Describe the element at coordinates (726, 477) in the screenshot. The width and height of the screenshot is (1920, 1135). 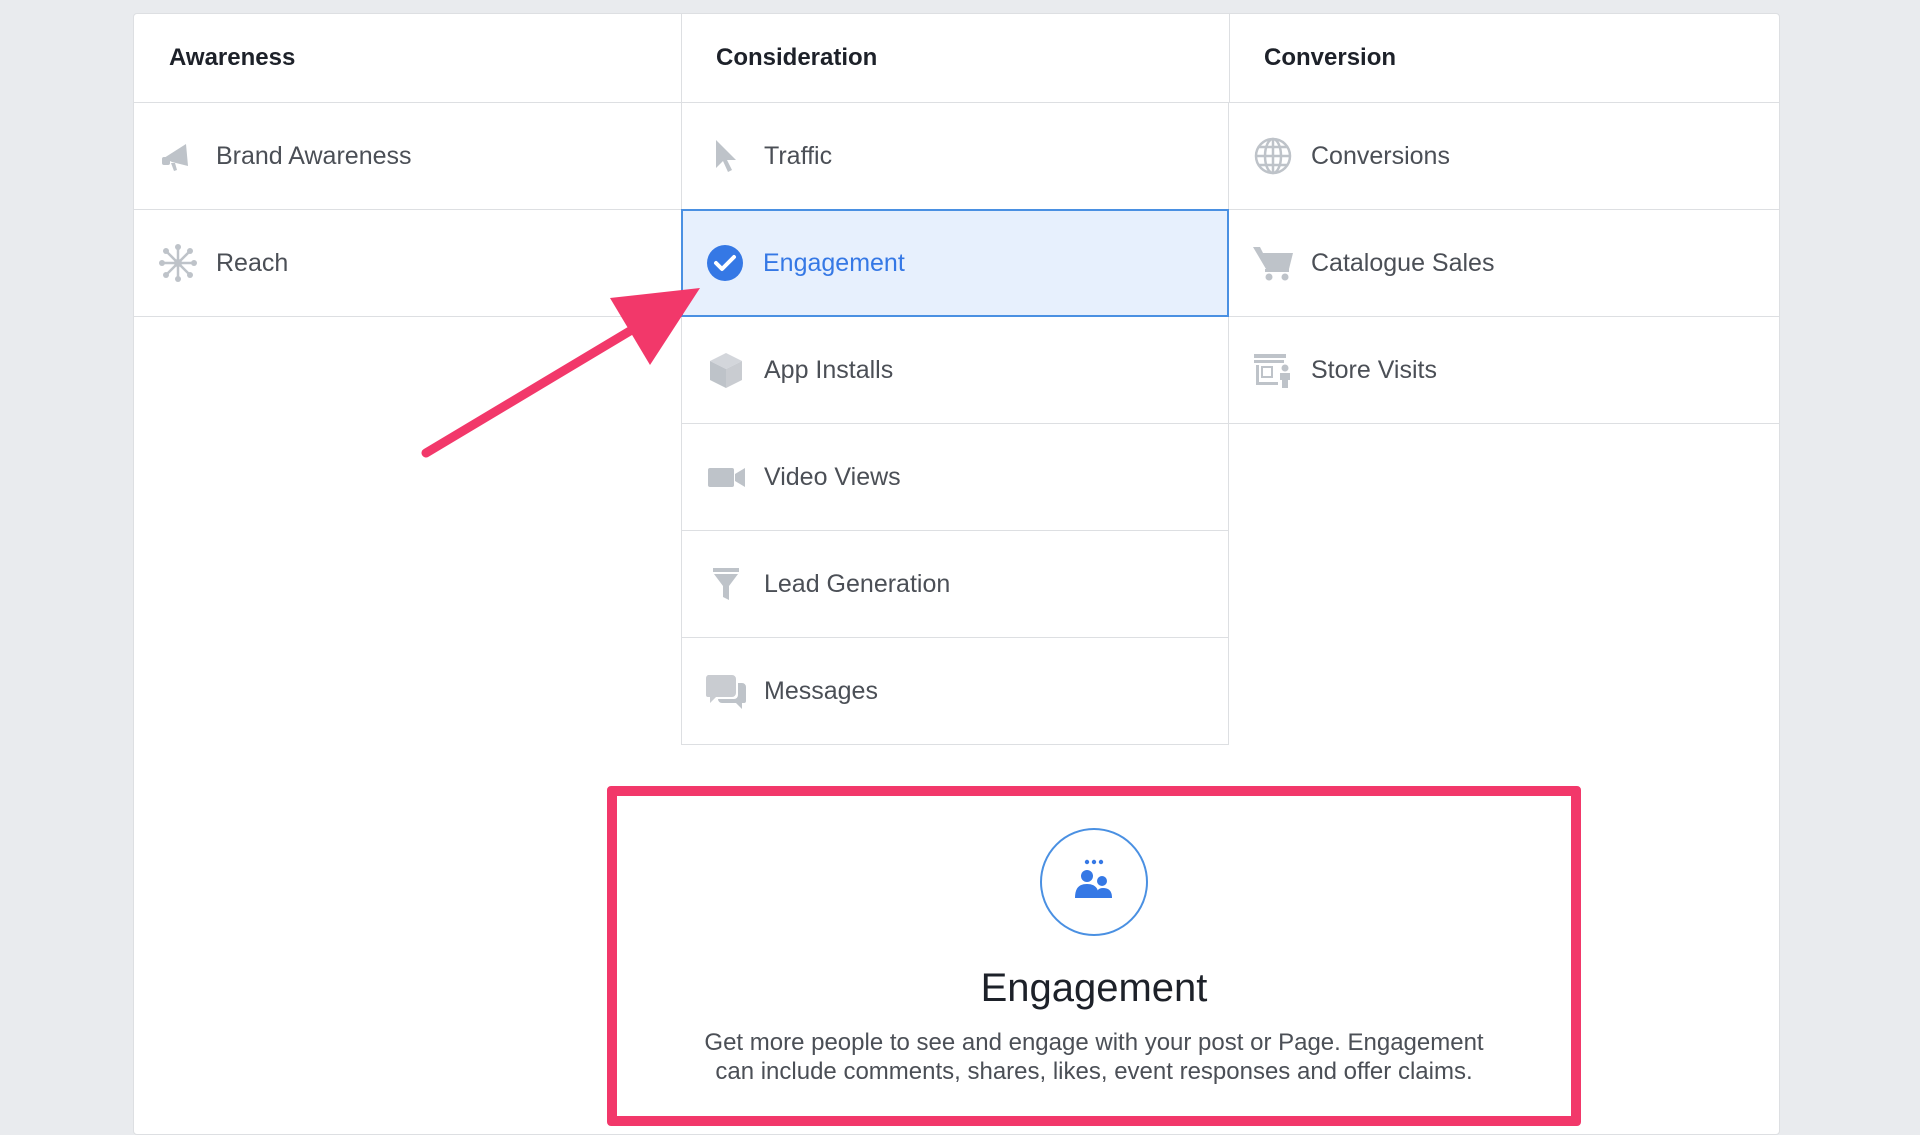
I see `video-camera-icon` at that location.